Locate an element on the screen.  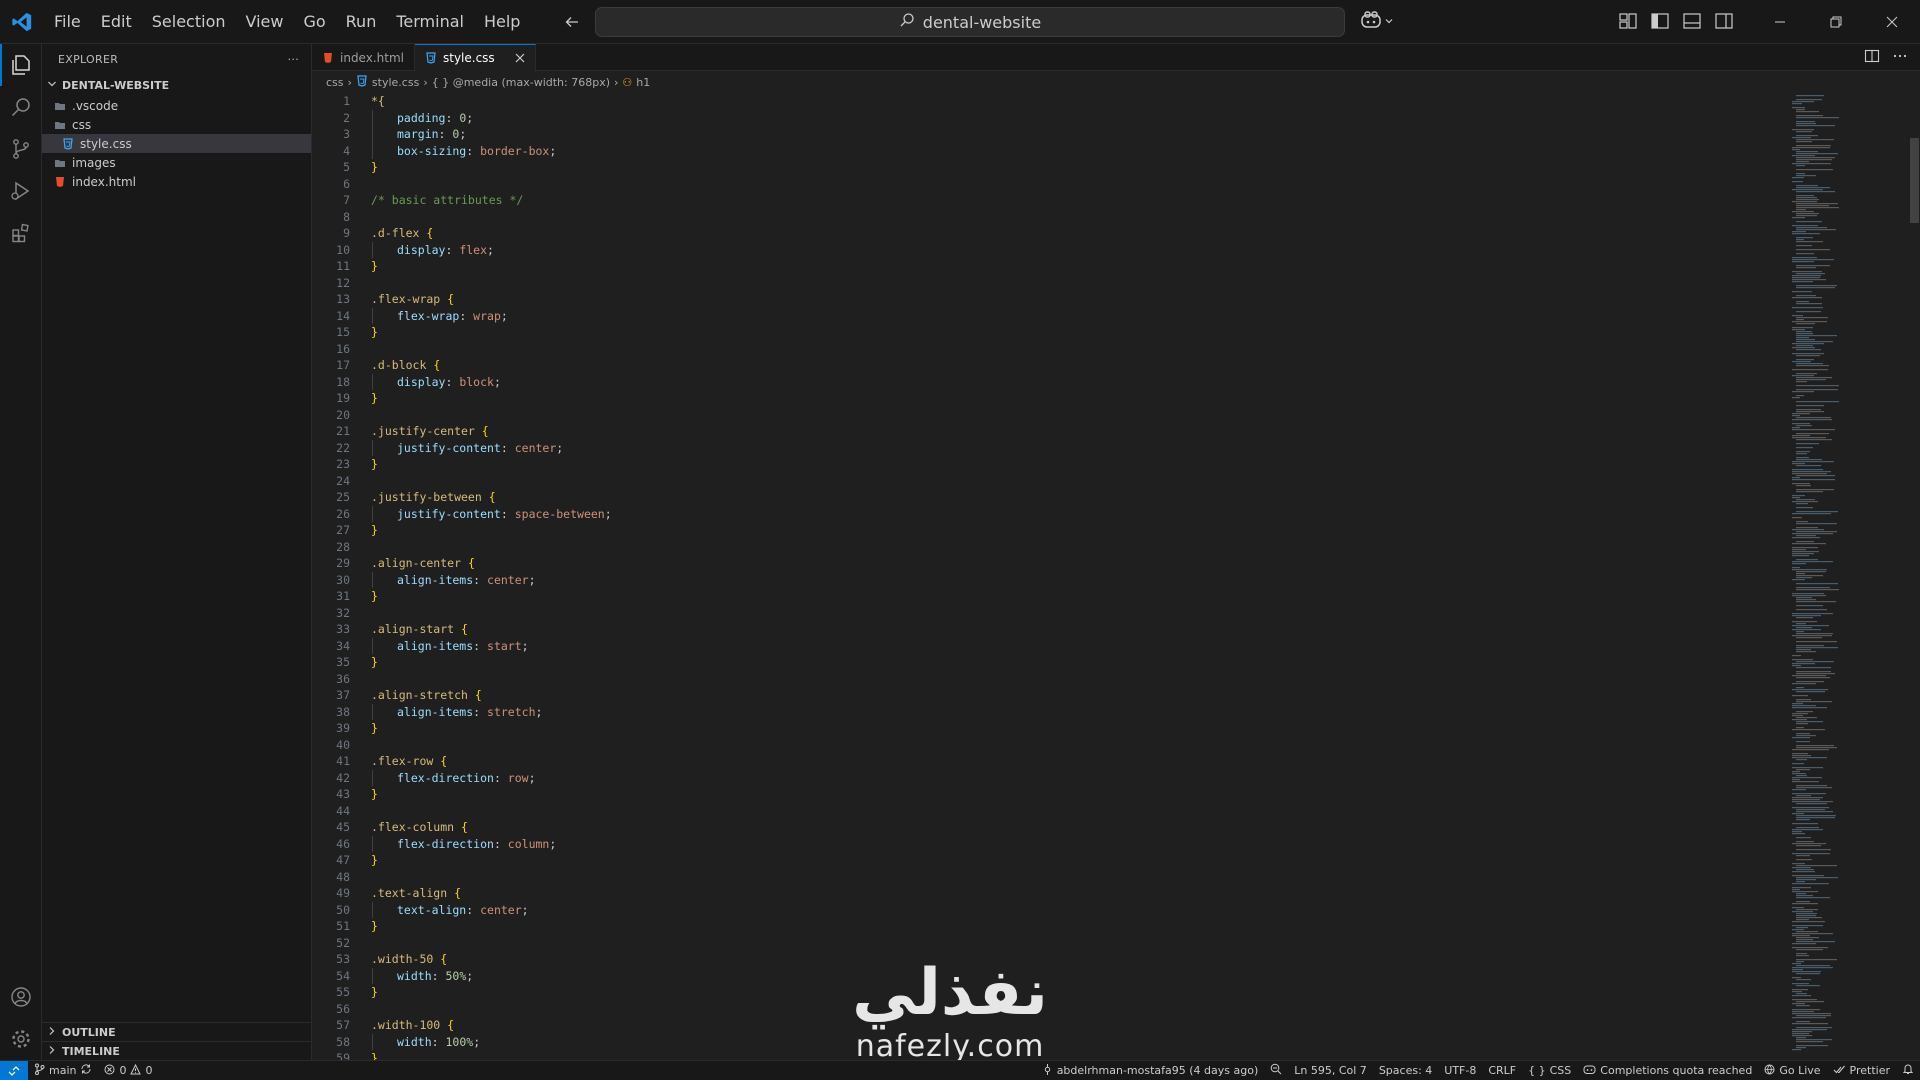
code-token: column is located at coordinates (528, 843).